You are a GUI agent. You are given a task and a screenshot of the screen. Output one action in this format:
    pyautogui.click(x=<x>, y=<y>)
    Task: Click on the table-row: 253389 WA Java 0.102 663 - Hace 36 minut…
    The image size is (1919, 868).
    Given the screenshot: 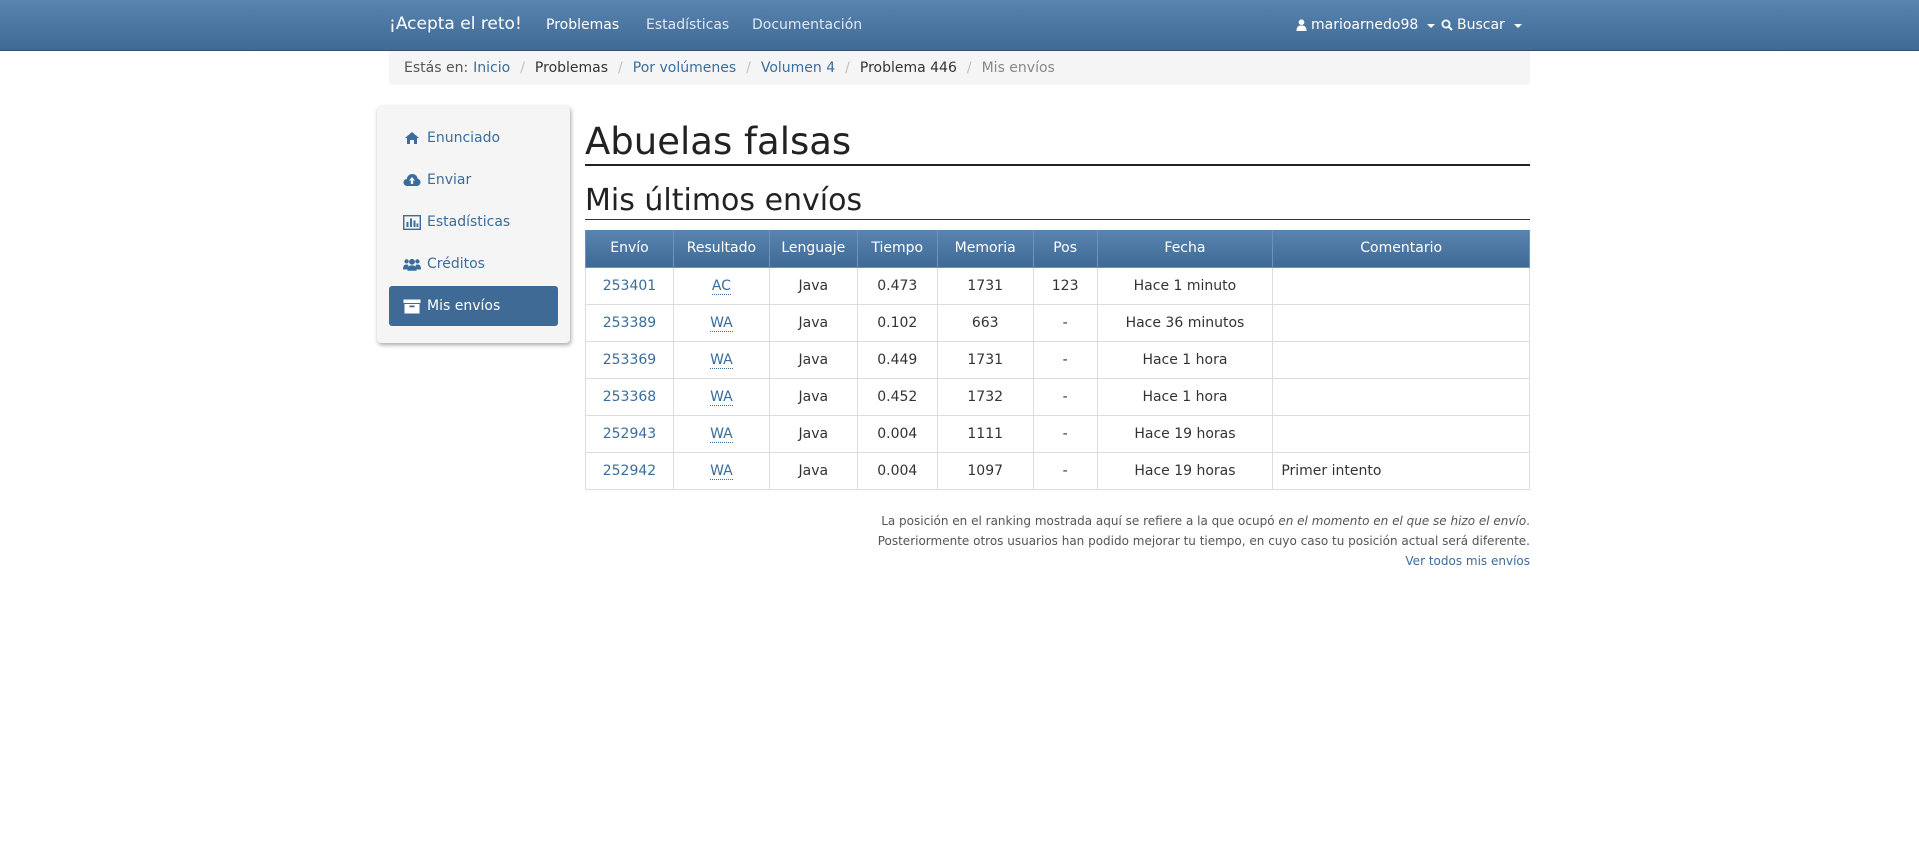 What is the action you would take?
    pyautogui.click(x=1057, y=322)
    